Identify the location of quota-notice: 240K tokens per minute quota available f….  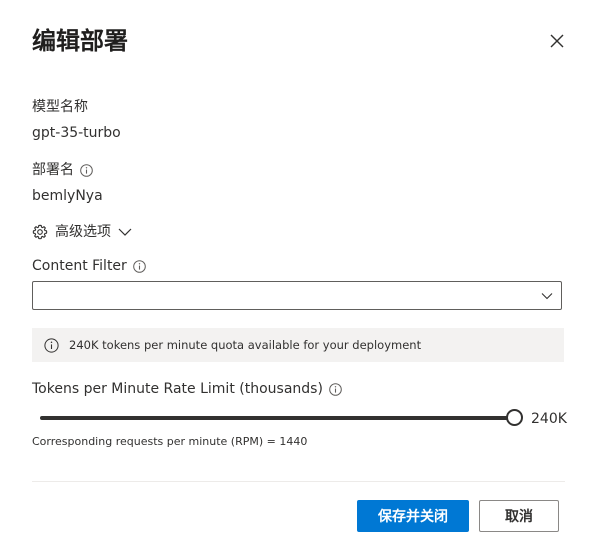
(298, 345).